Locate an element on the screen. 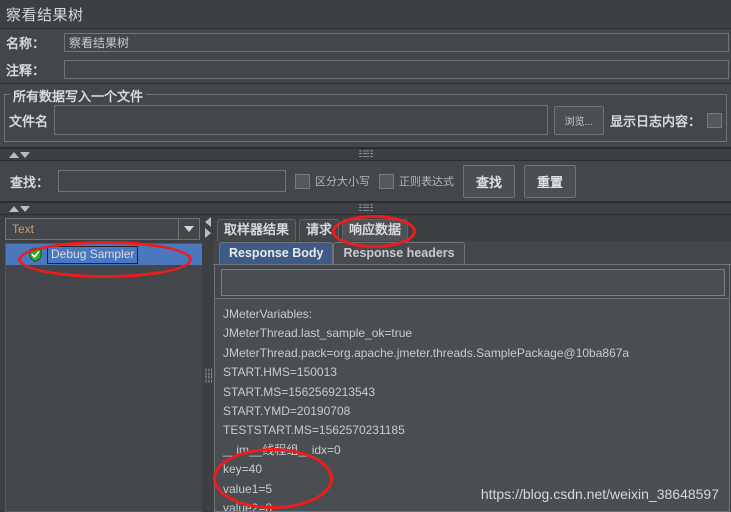 This screenshot has height=512, width=731. file-group-wrapper: 所有数据写入一个文件 文件名 浏览... 显示日志内容： is located at coordinates (365, 116).